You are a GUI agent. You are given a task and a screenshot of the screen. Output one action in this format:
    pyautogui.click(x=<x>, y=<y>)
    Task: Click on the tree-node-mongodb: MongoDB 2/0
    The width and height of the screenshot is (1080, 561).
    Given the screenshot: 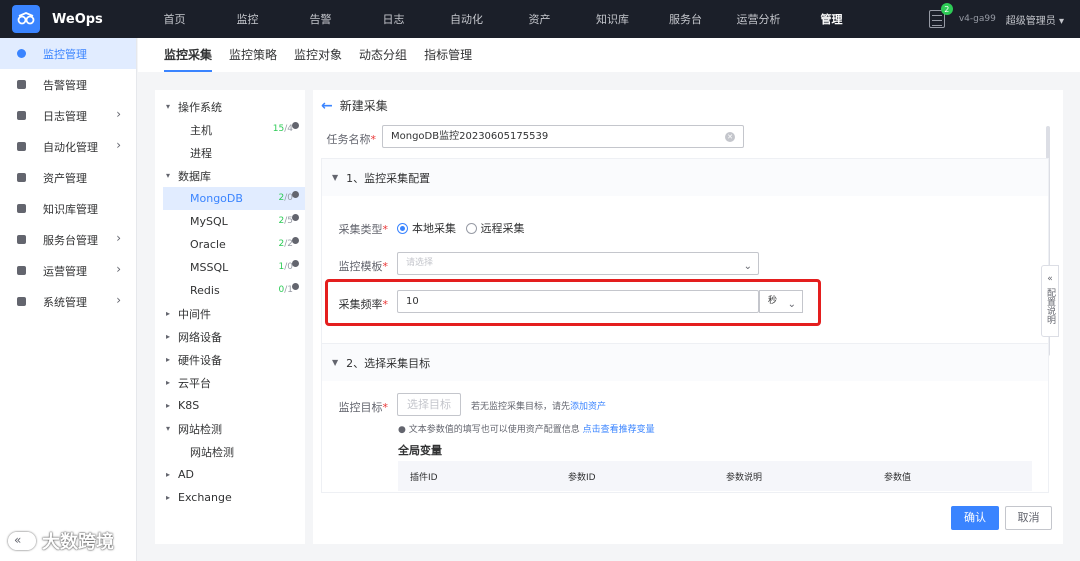 What is the action you would take?
    pyautogui.click(x=234, y=198)
    